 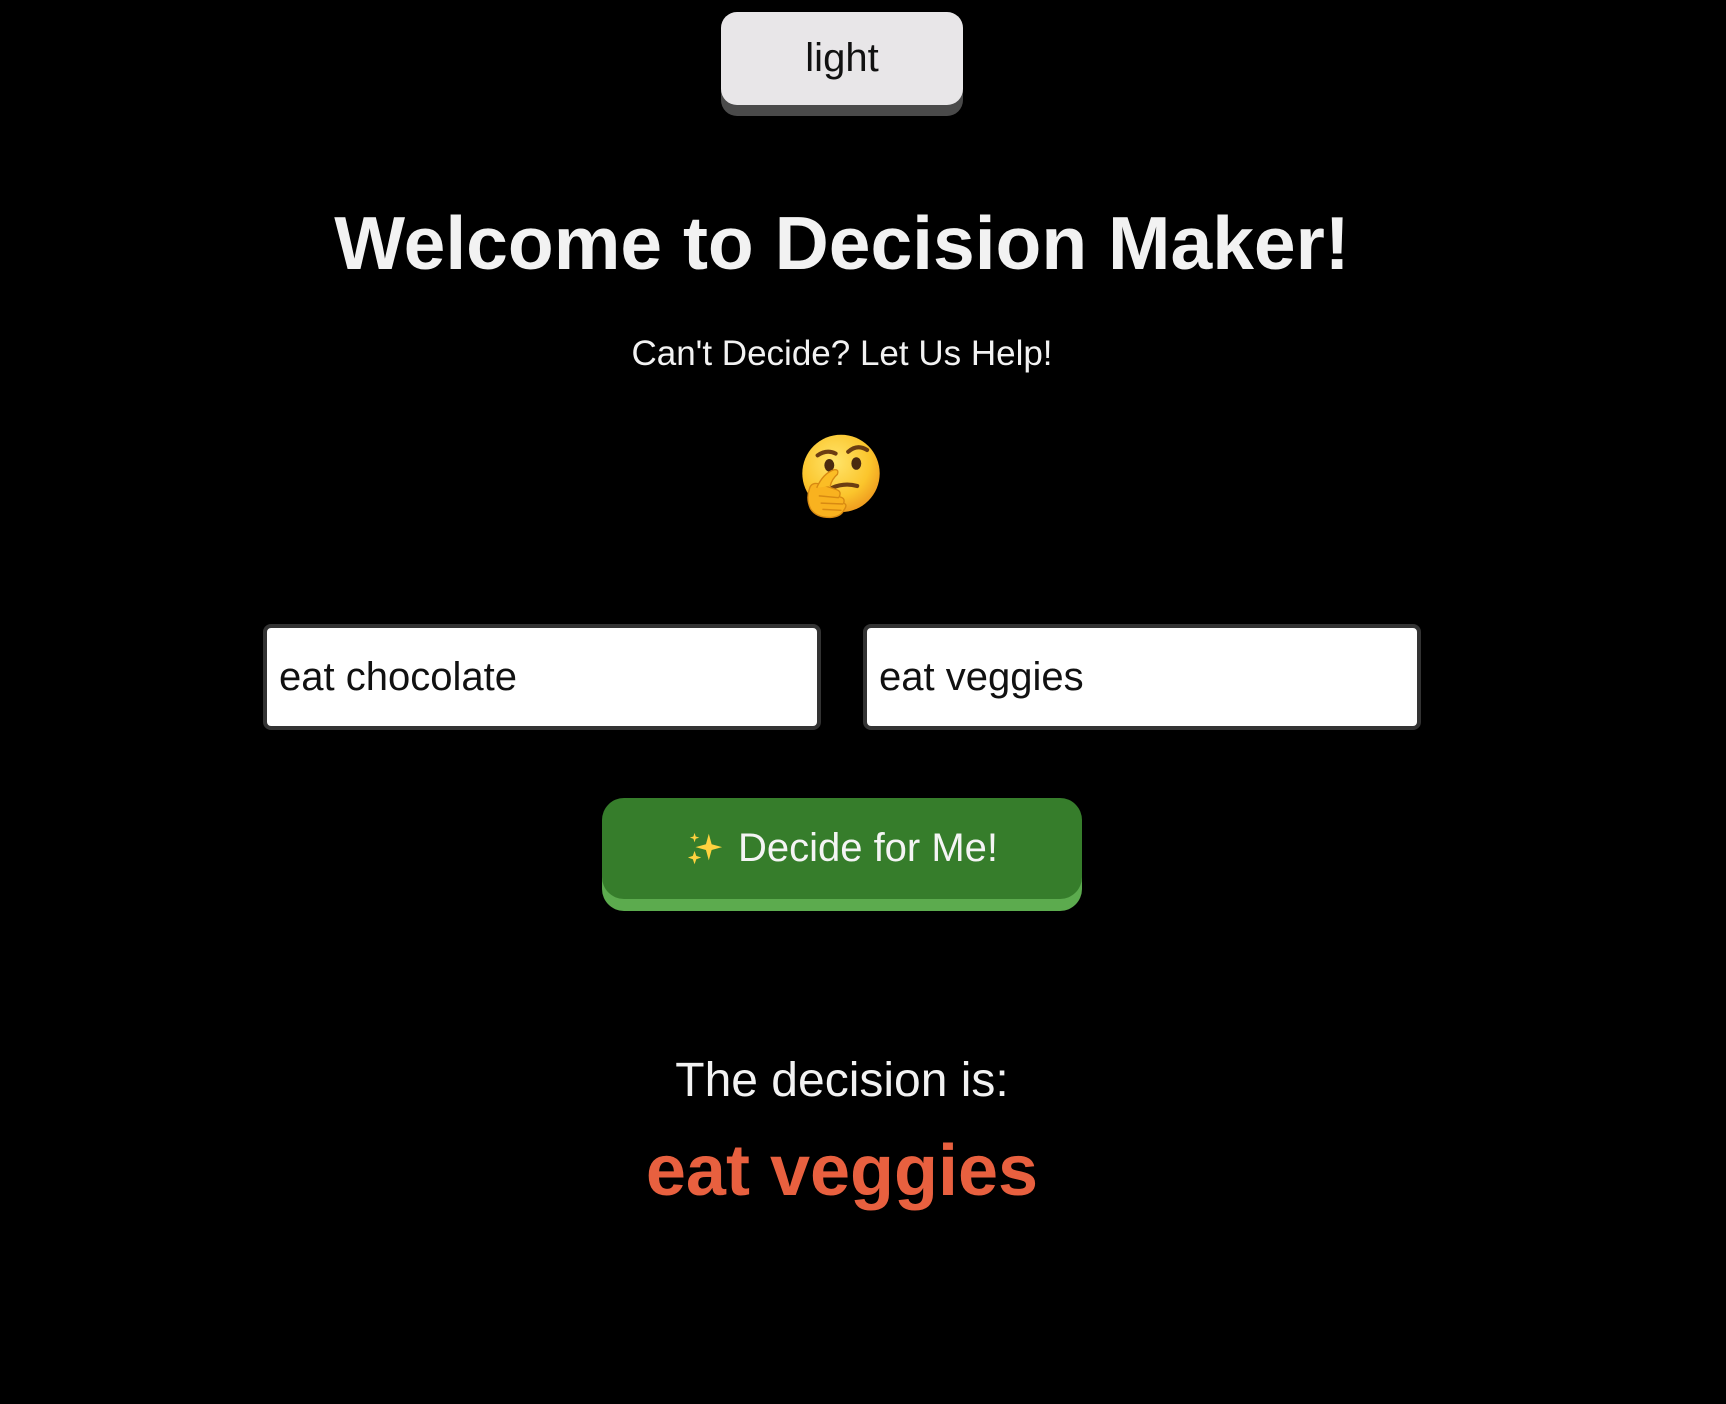 What do you see at coordinates (542, 677) in the screenshot?
I see `option-one-input` at bounding box center [542, 677].